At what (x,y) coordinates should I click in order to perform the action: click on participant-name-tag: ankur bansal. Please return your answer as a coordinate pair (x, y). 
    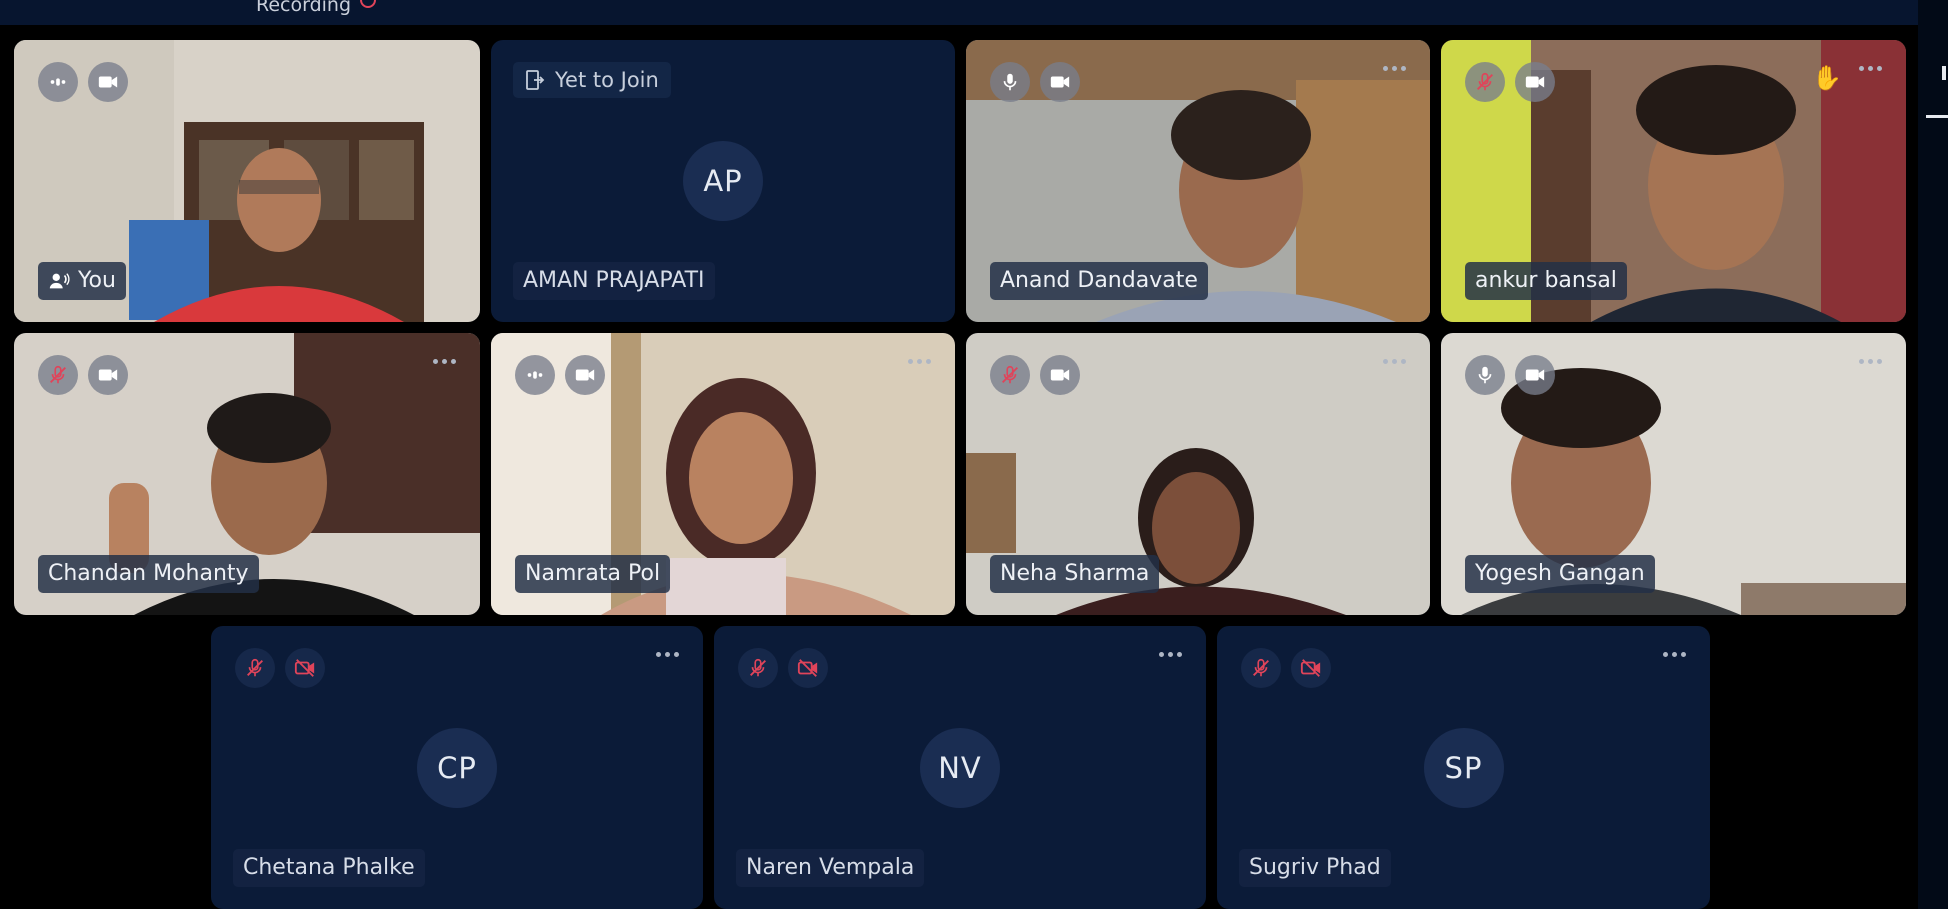
    Looking at the image, I should click on (1546, 281).